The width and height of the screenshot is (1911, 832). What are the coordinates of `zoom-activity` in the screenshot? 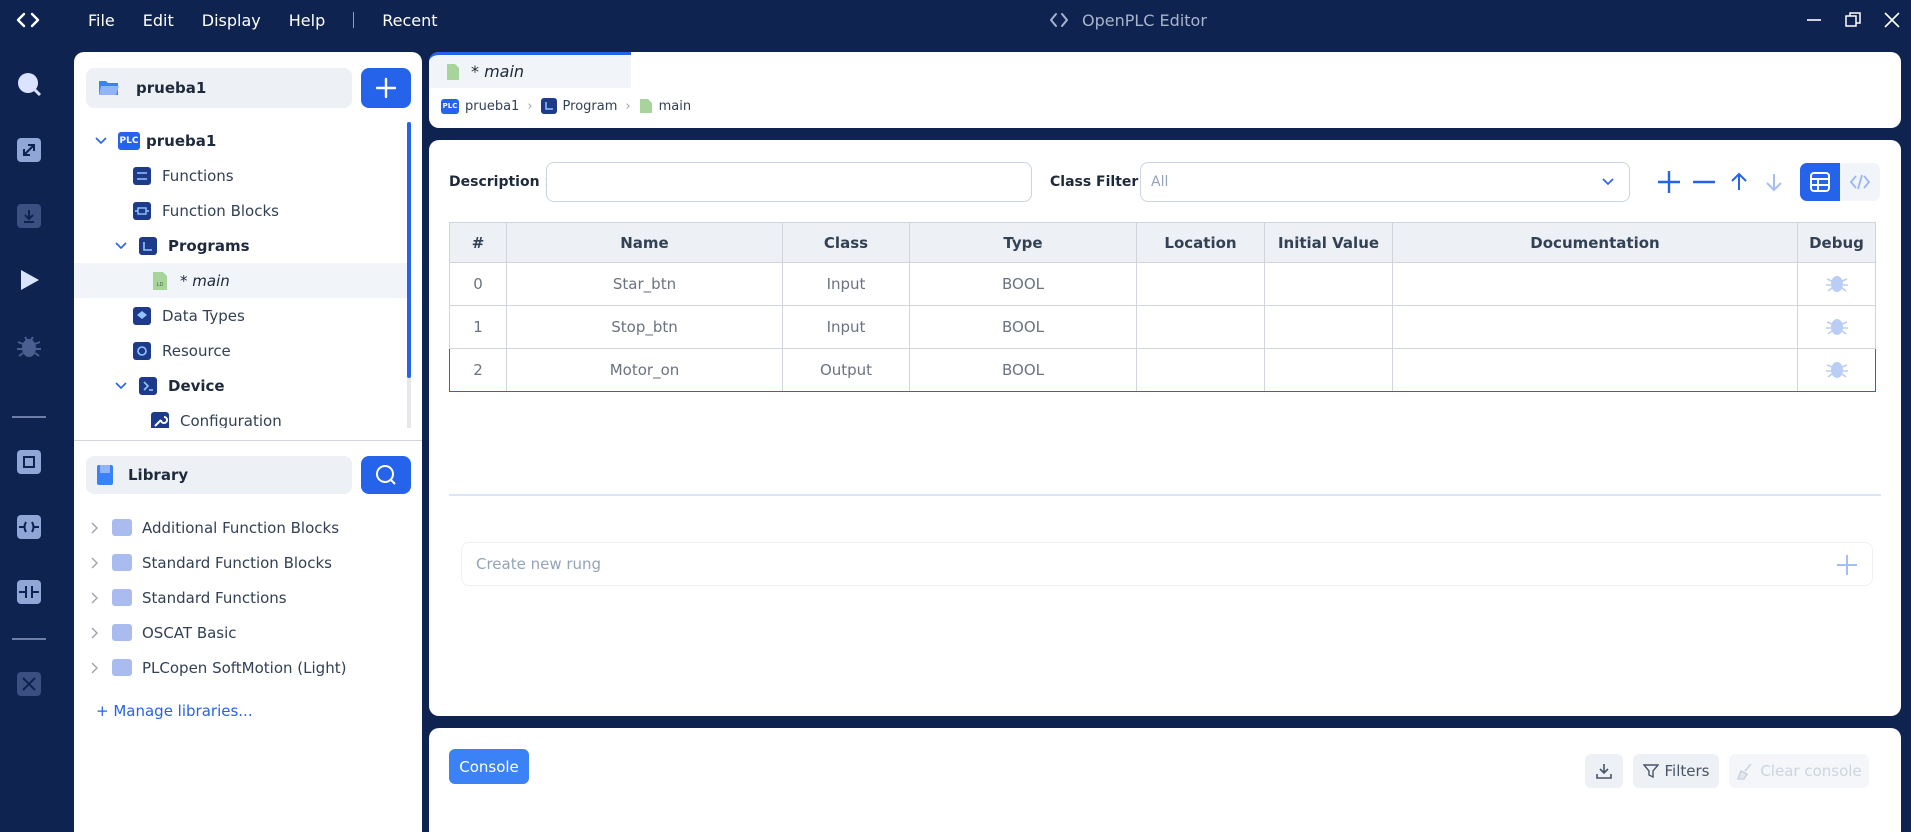 It's located at (29, 150).